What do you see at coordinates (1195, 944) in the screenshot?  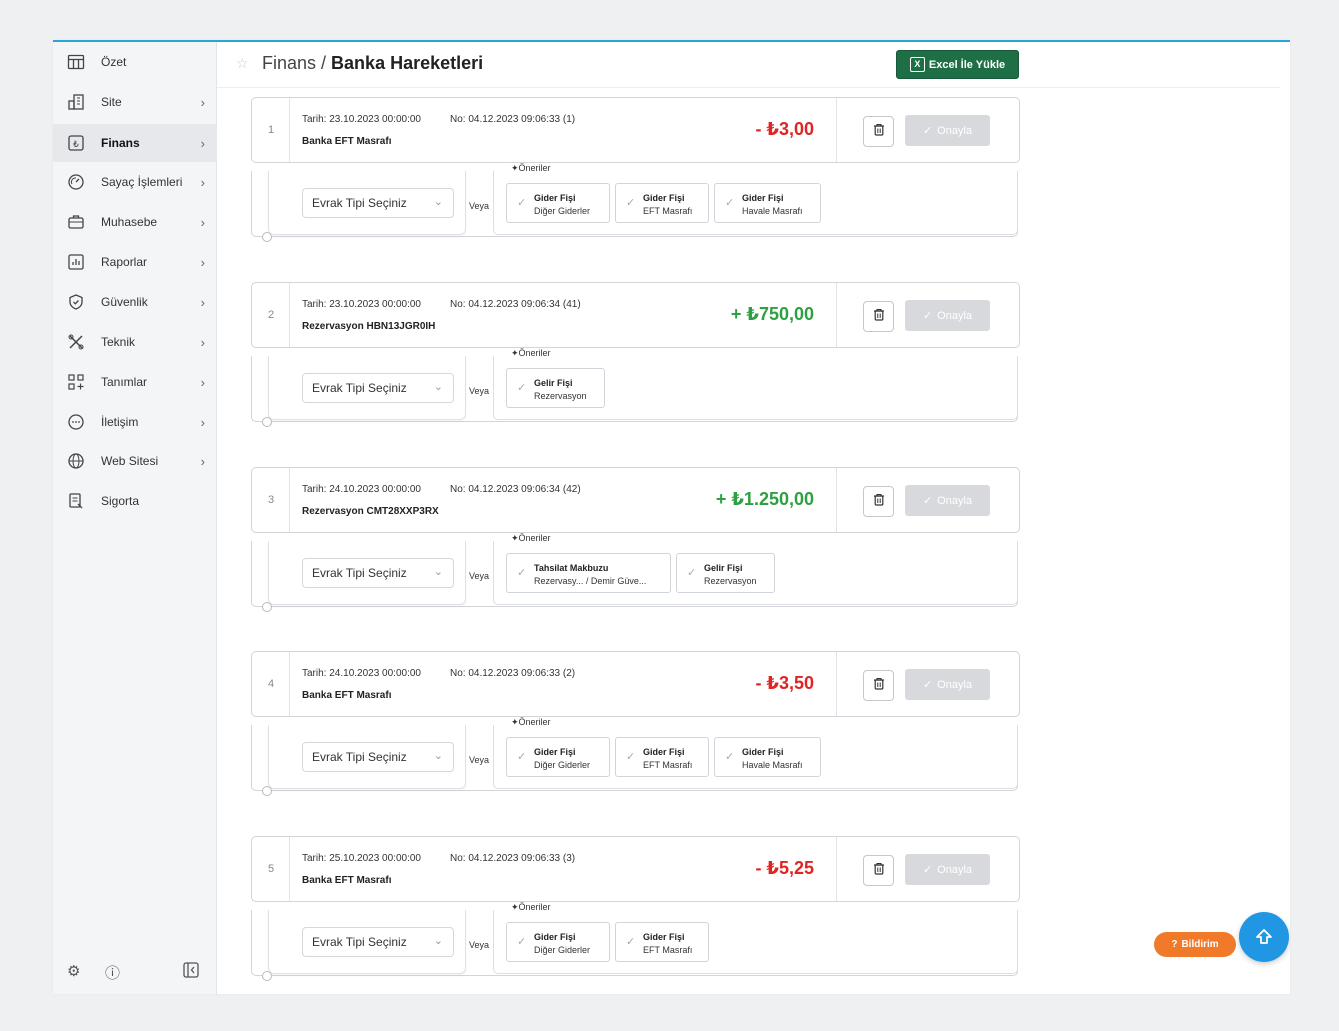 I see `bildirim-button: ? Bildirim` at bounding box center [1195, 944].